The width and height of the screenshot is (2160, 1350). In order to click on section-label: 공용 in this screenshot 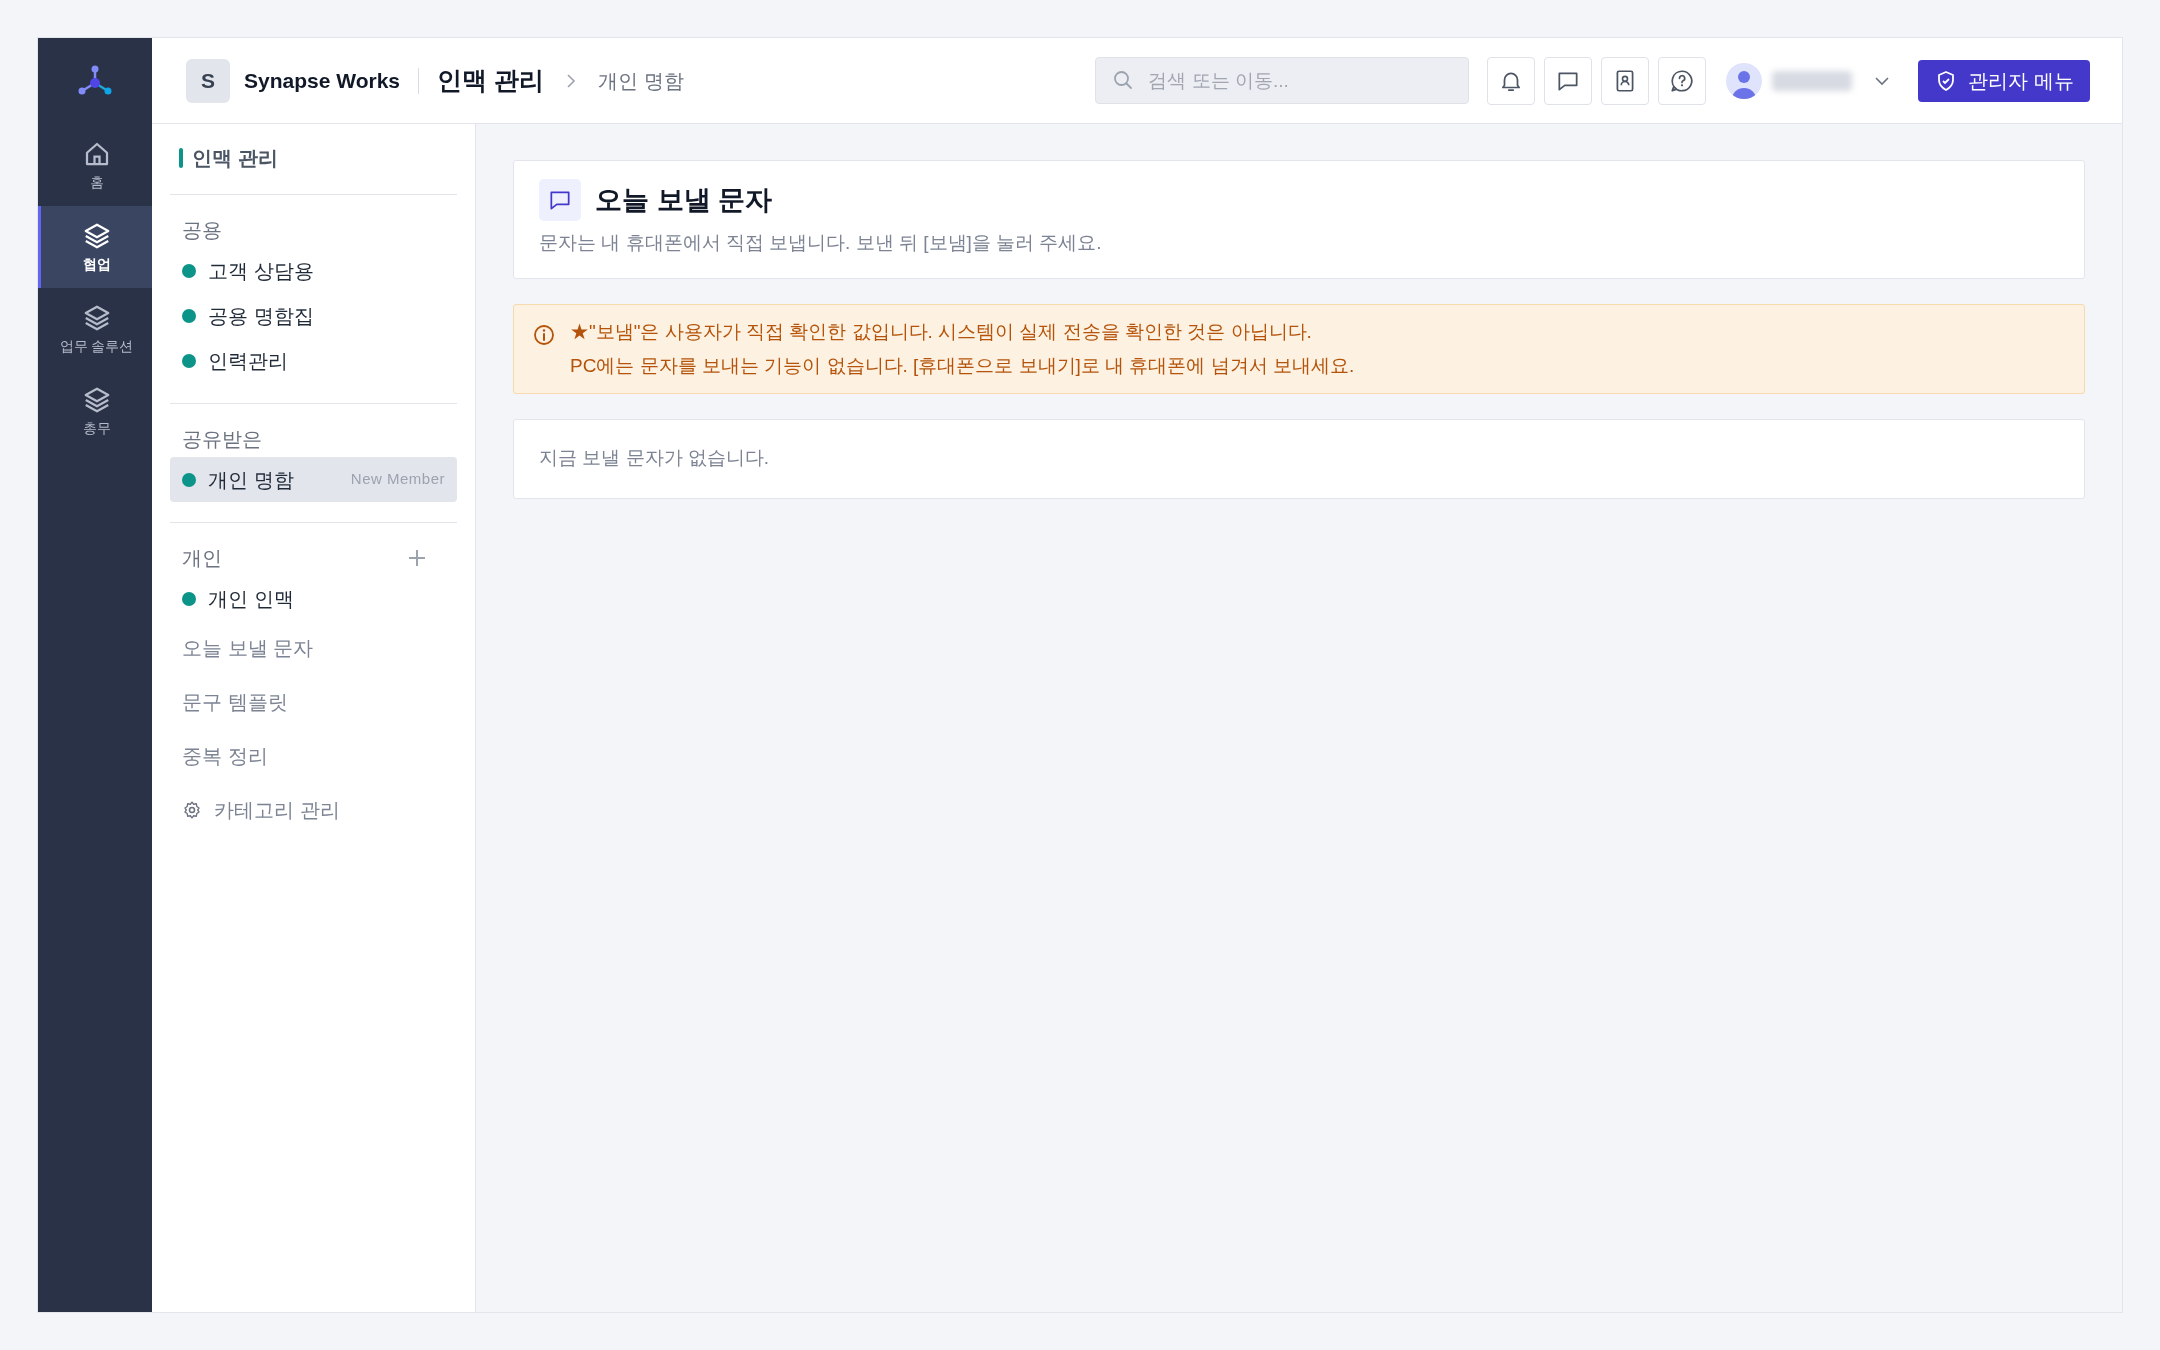, I will do `click(202, 230)`.